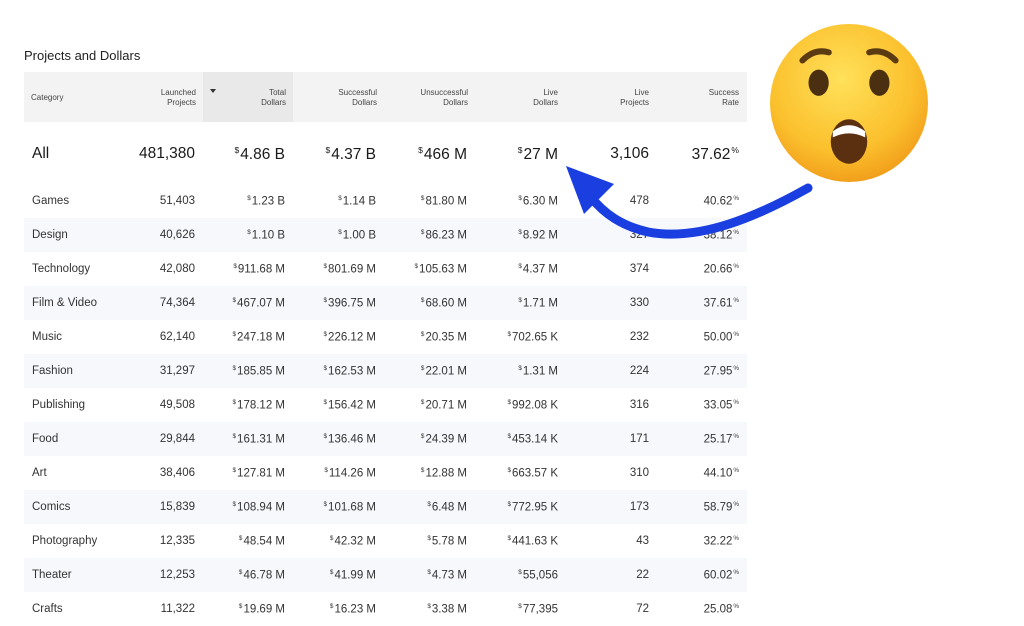 Image resolution: width=1024 pixels, height=626 pixels. Describe the element at coordinates (538, 235) in the screenshot. I see `cell-live-dollars: $8.92 M` at that location.